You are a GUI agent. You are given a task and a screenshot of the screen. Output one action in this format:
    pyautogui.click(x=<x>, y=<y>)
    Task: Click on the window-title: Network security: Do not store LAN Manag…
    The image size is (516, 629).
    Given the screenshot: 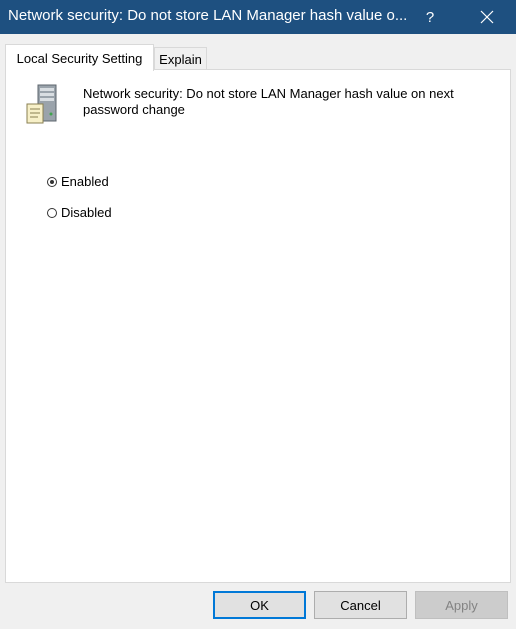 What is the action you would take?
    pyautogui.click(x=208, y=15)
    